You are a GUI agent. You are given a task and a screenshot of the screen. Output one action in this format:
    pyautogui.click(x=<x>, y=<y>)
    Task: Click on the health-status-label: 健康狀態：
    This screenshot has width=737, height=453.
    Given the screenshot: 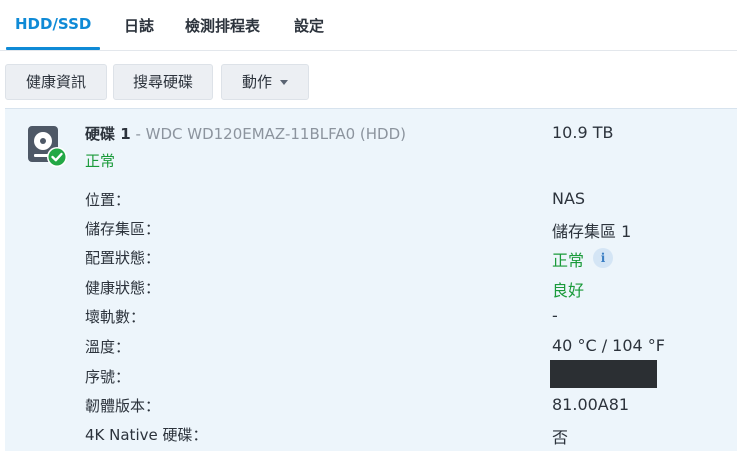 What is the action you would take?
    pyautogui.click(x=123, y=288)
    